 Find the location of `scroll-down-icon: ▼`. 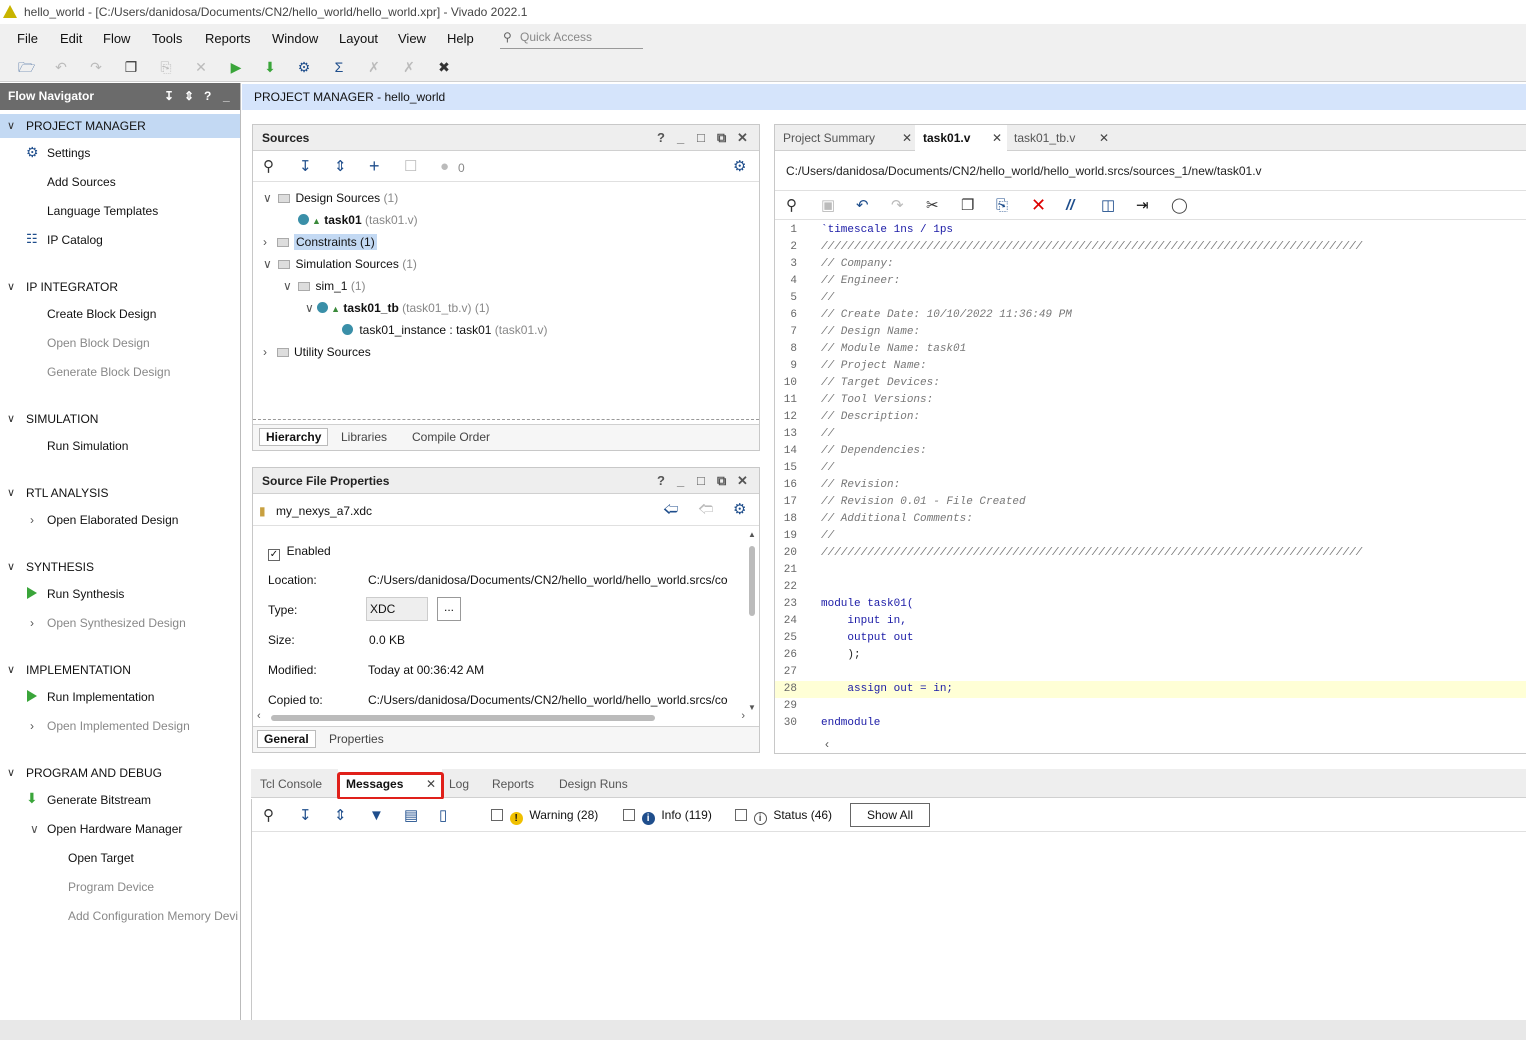

scroll-down-icon: ▼ is located at coordinates (752, 707).